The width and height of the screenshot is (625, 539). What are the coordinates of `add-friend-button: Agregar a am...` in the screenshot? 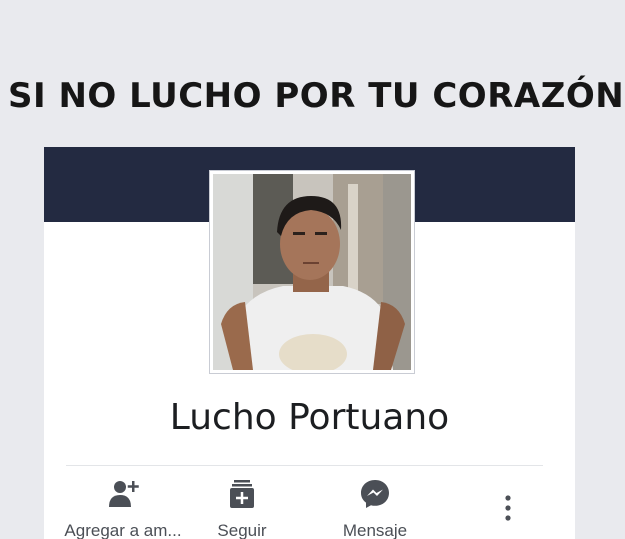 It's located at (123, 508).